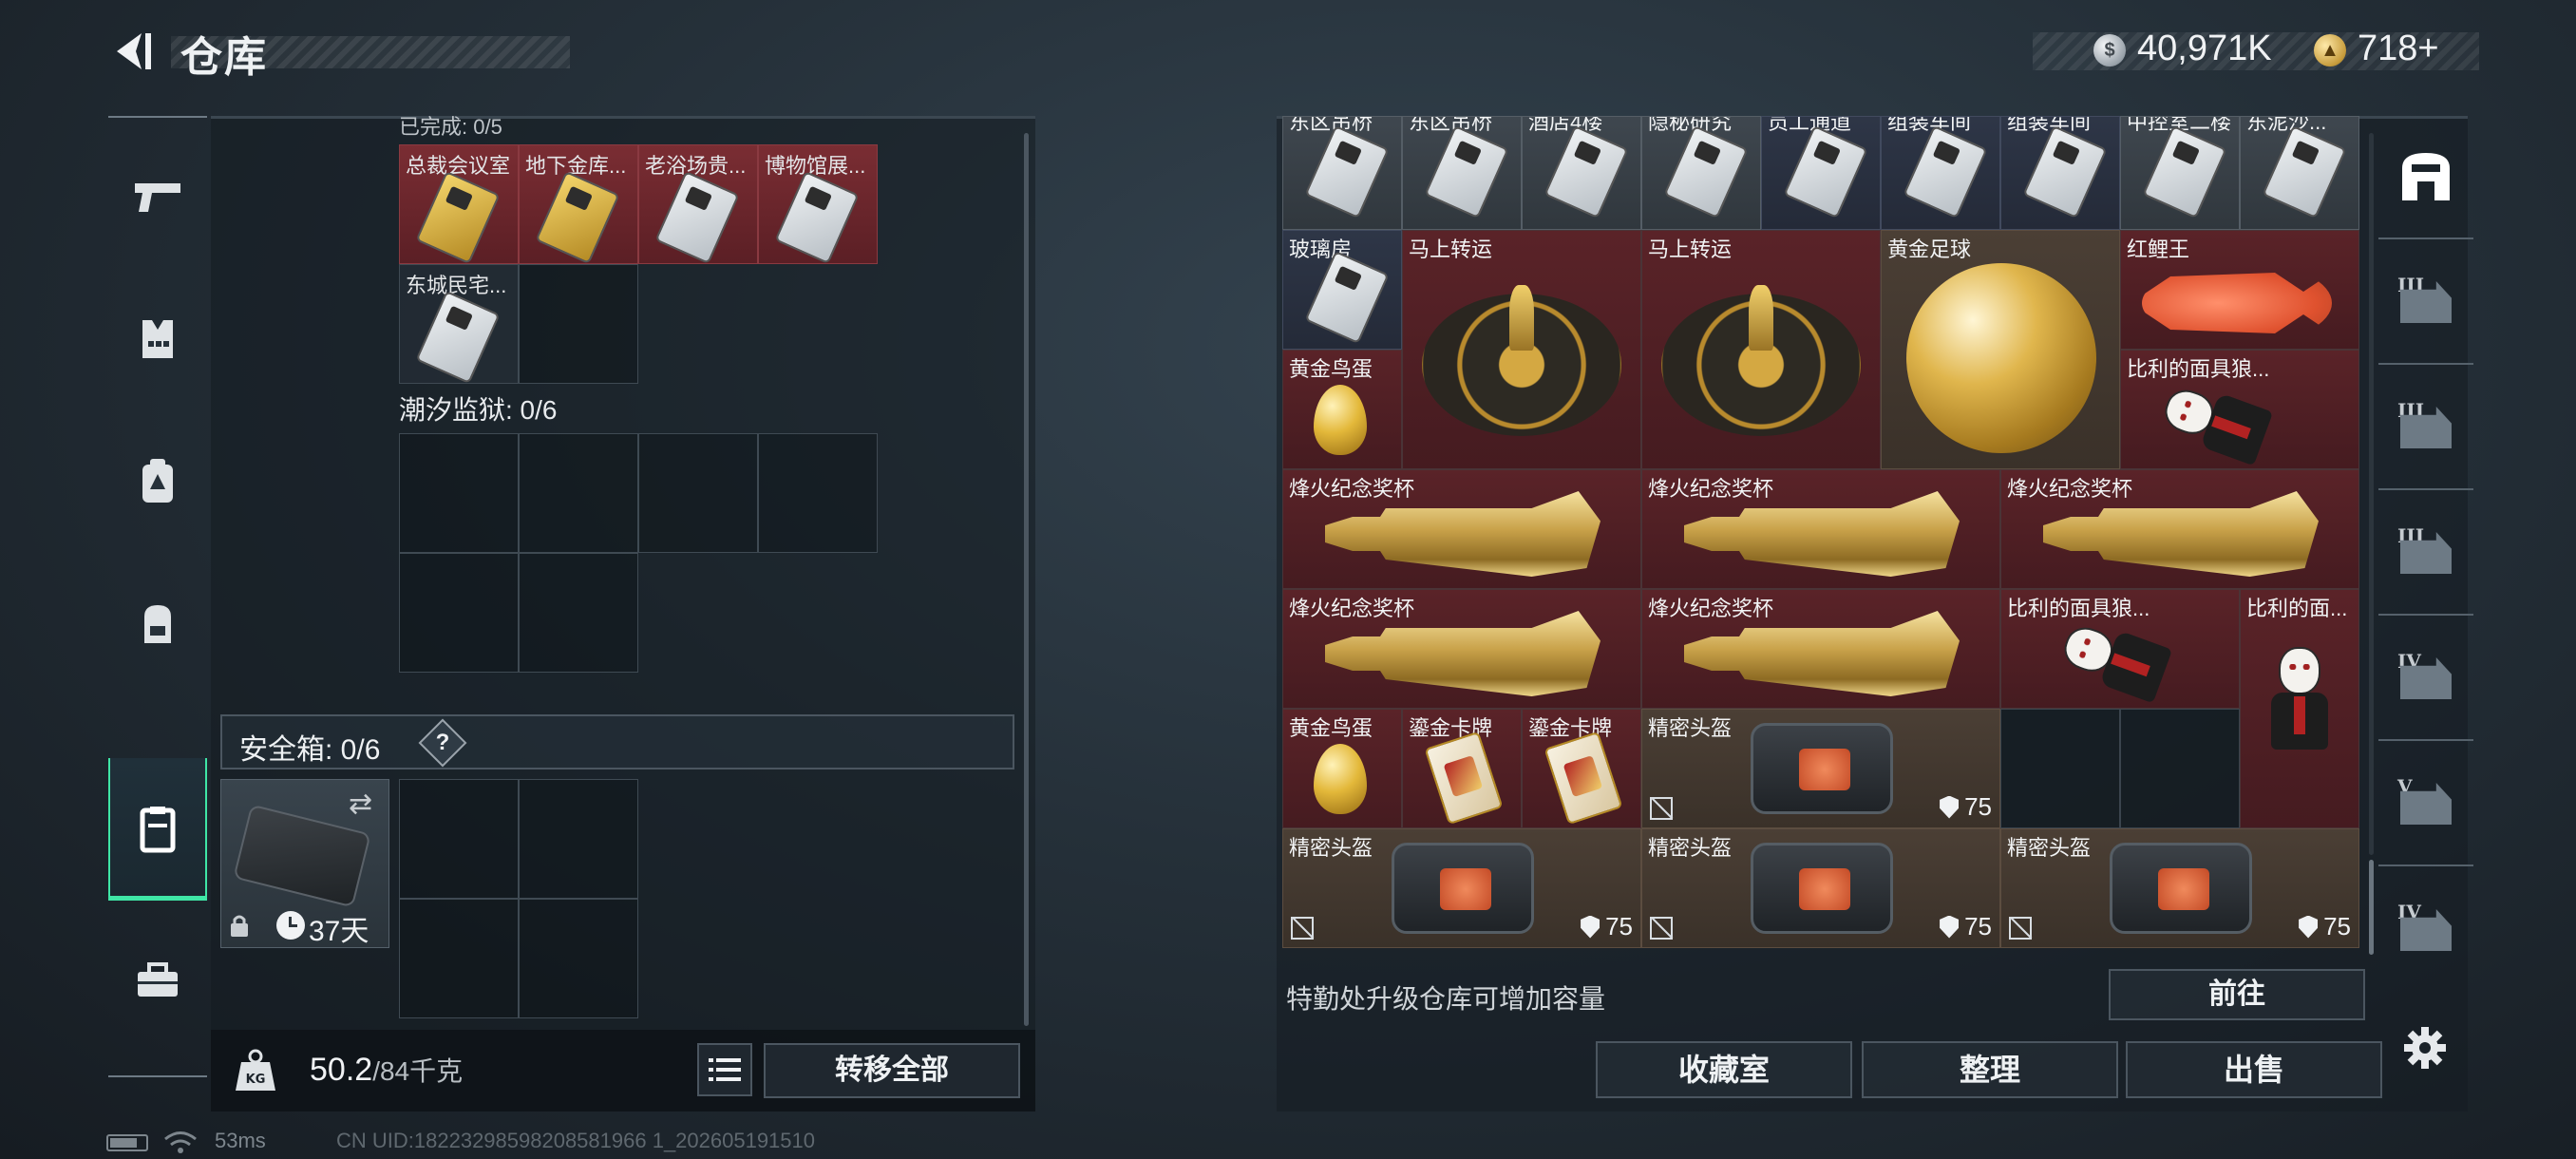  Describe the element at coordinates (892, 1070) in the screenshot. I see `transfer-all-button: 转移全部` at that location.